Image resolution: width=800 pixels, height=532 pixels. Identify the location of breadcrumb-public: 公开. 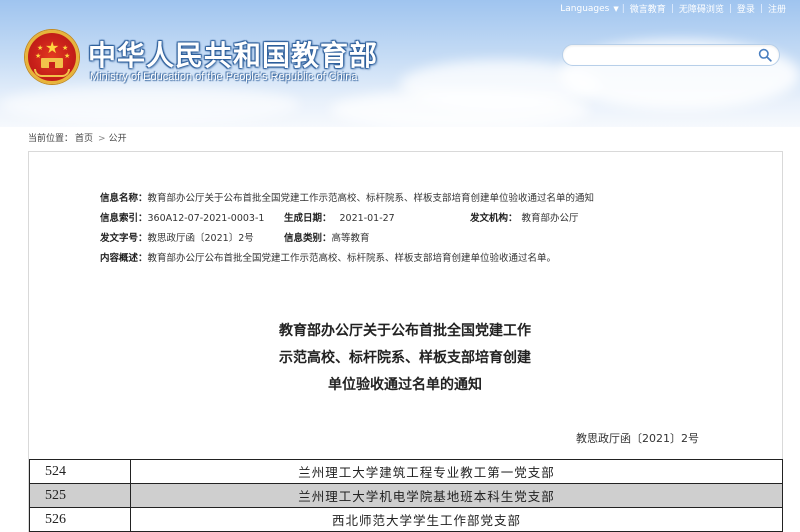
(118, 139).